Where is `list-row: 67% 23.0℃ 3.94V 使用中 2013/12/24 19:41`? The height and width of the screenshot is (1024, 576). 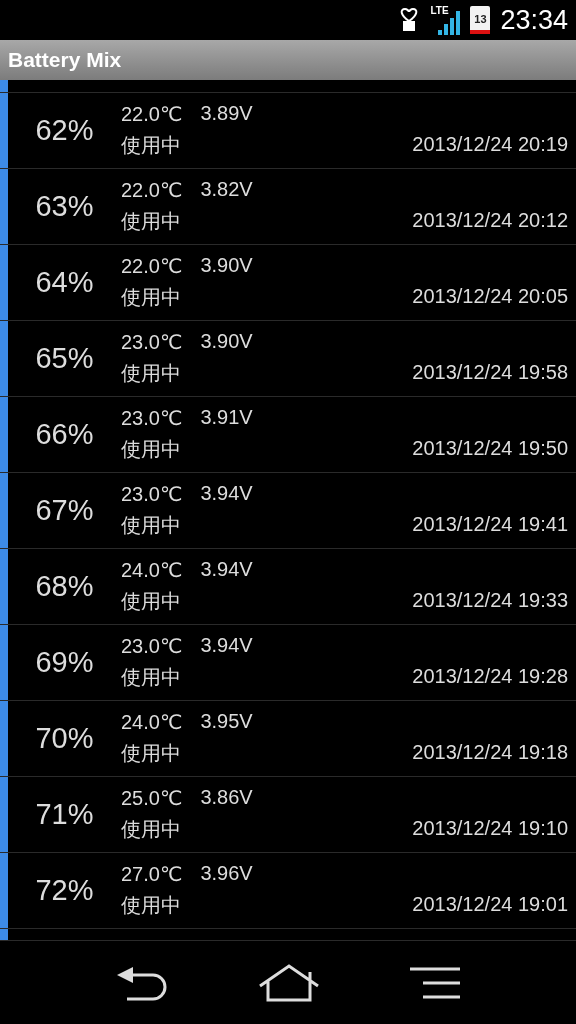 list-row: 67% 23.0℃ 3.94V 使用中 2013/12/24 19:41 is located at coordinates (288, 511).